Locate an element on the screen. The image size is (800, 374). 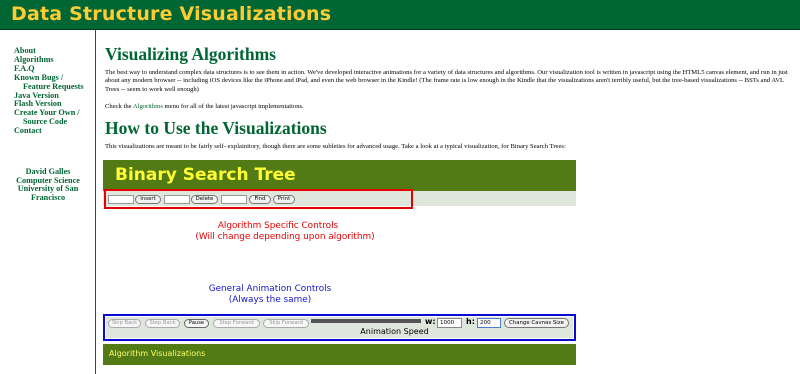
university-line-2: Francisco is located at coordinates (48, 197).